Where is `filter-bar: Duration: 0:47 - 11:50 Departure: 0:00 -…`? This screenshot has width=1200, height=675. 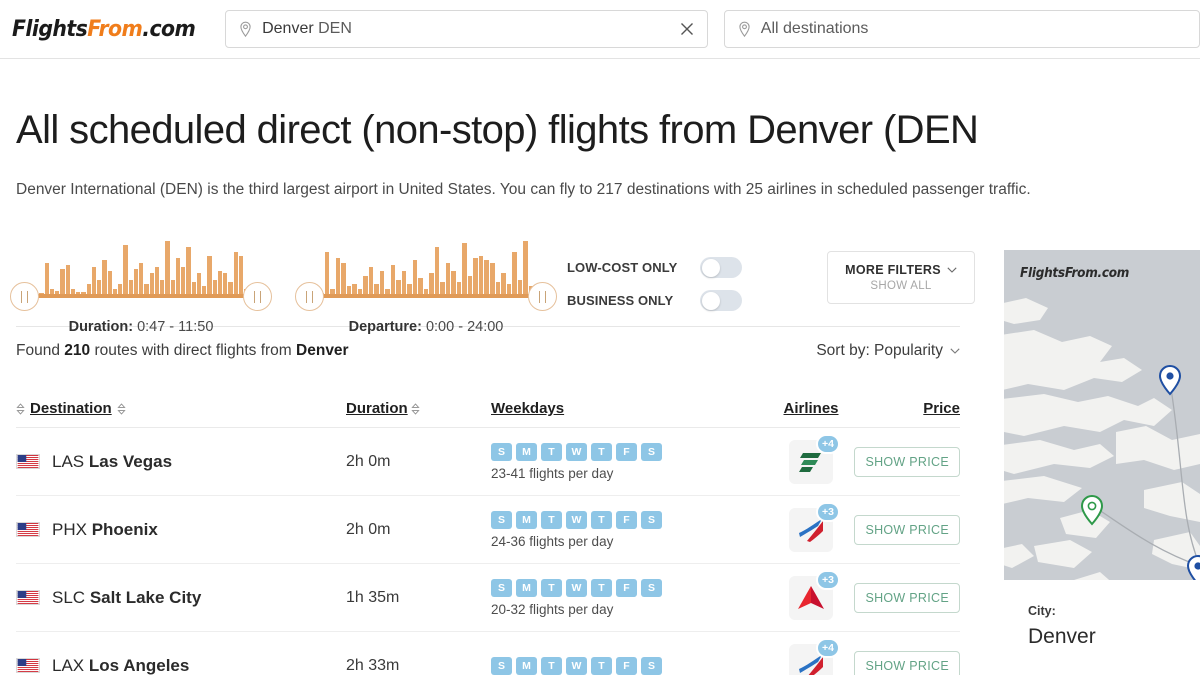
filter-bar: Duration: 0:47 - 11:50 Departure: 0:00 -… is located at coordinates (492, 284).